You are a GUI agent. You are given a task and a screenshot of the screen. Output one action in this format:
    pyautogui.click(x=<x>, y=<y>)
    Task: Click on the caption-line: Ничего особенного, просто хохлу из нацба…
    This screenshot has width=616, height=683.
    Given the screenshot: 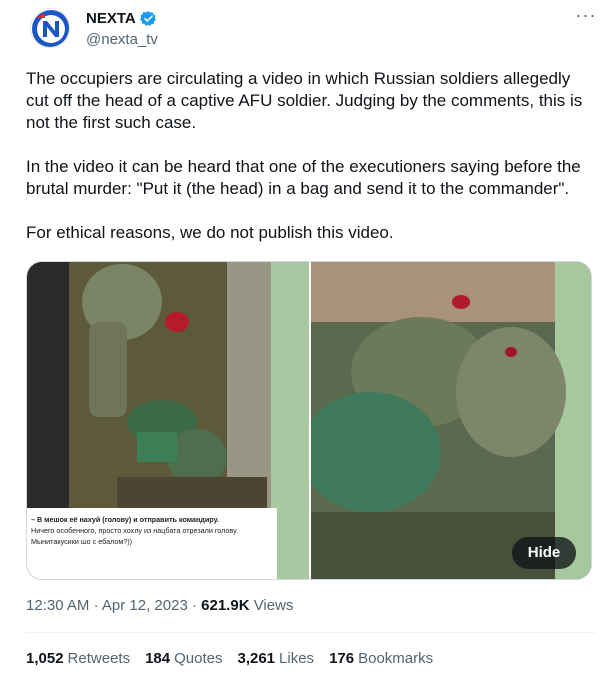 What is the action you would take?
    pyautogui.click(x=134, y=530)
    